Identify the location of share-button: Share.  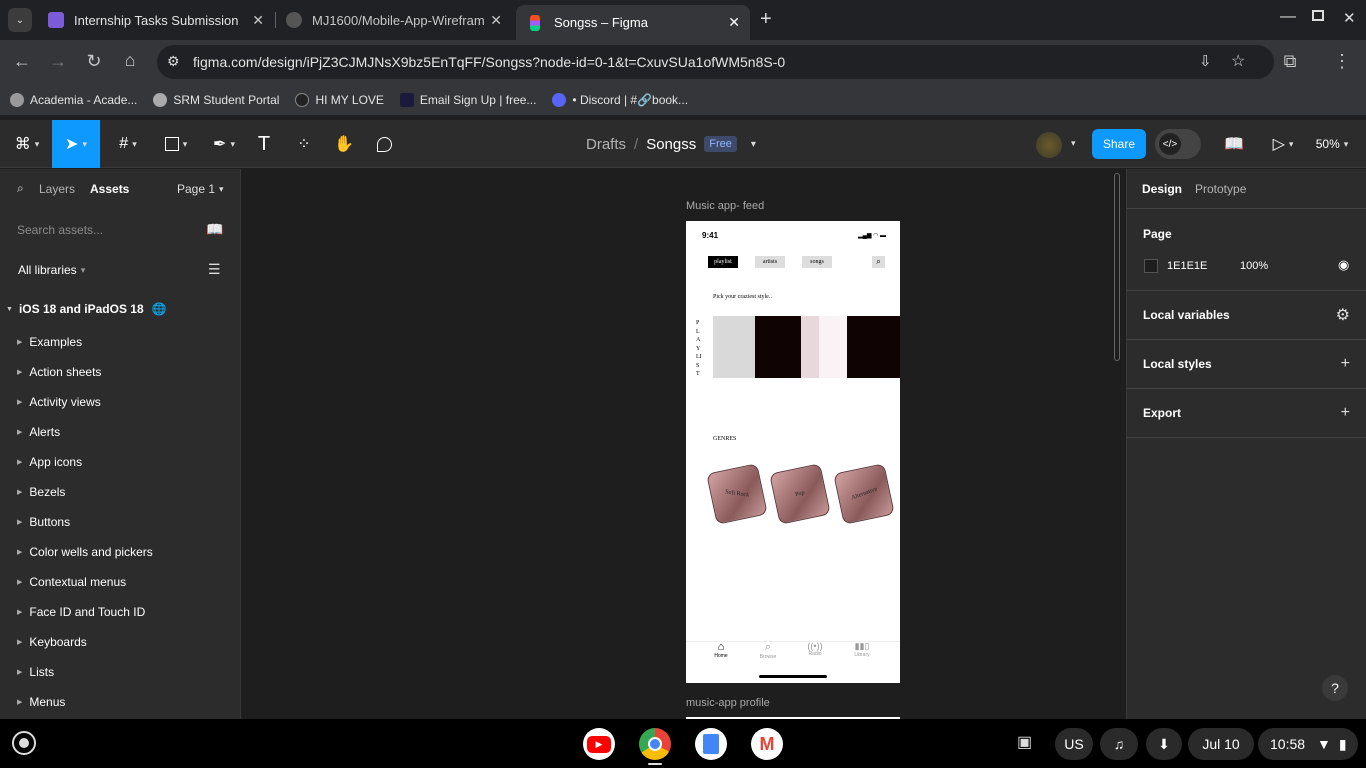
(1119, 144).